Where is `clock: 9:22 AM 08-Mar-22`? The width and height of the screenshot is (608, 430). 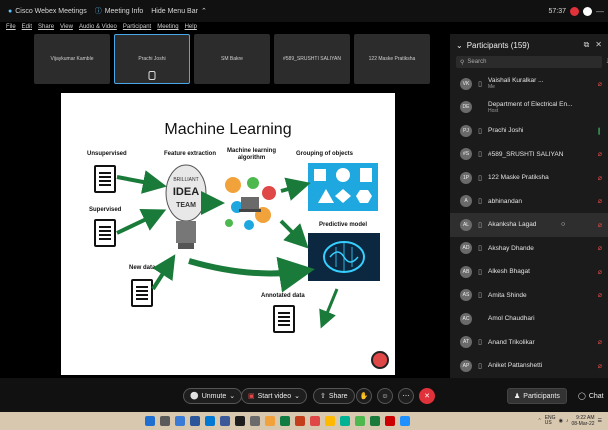 clock: 9:22 AM 08-Mar-22 is located at coordinates (582, 421).